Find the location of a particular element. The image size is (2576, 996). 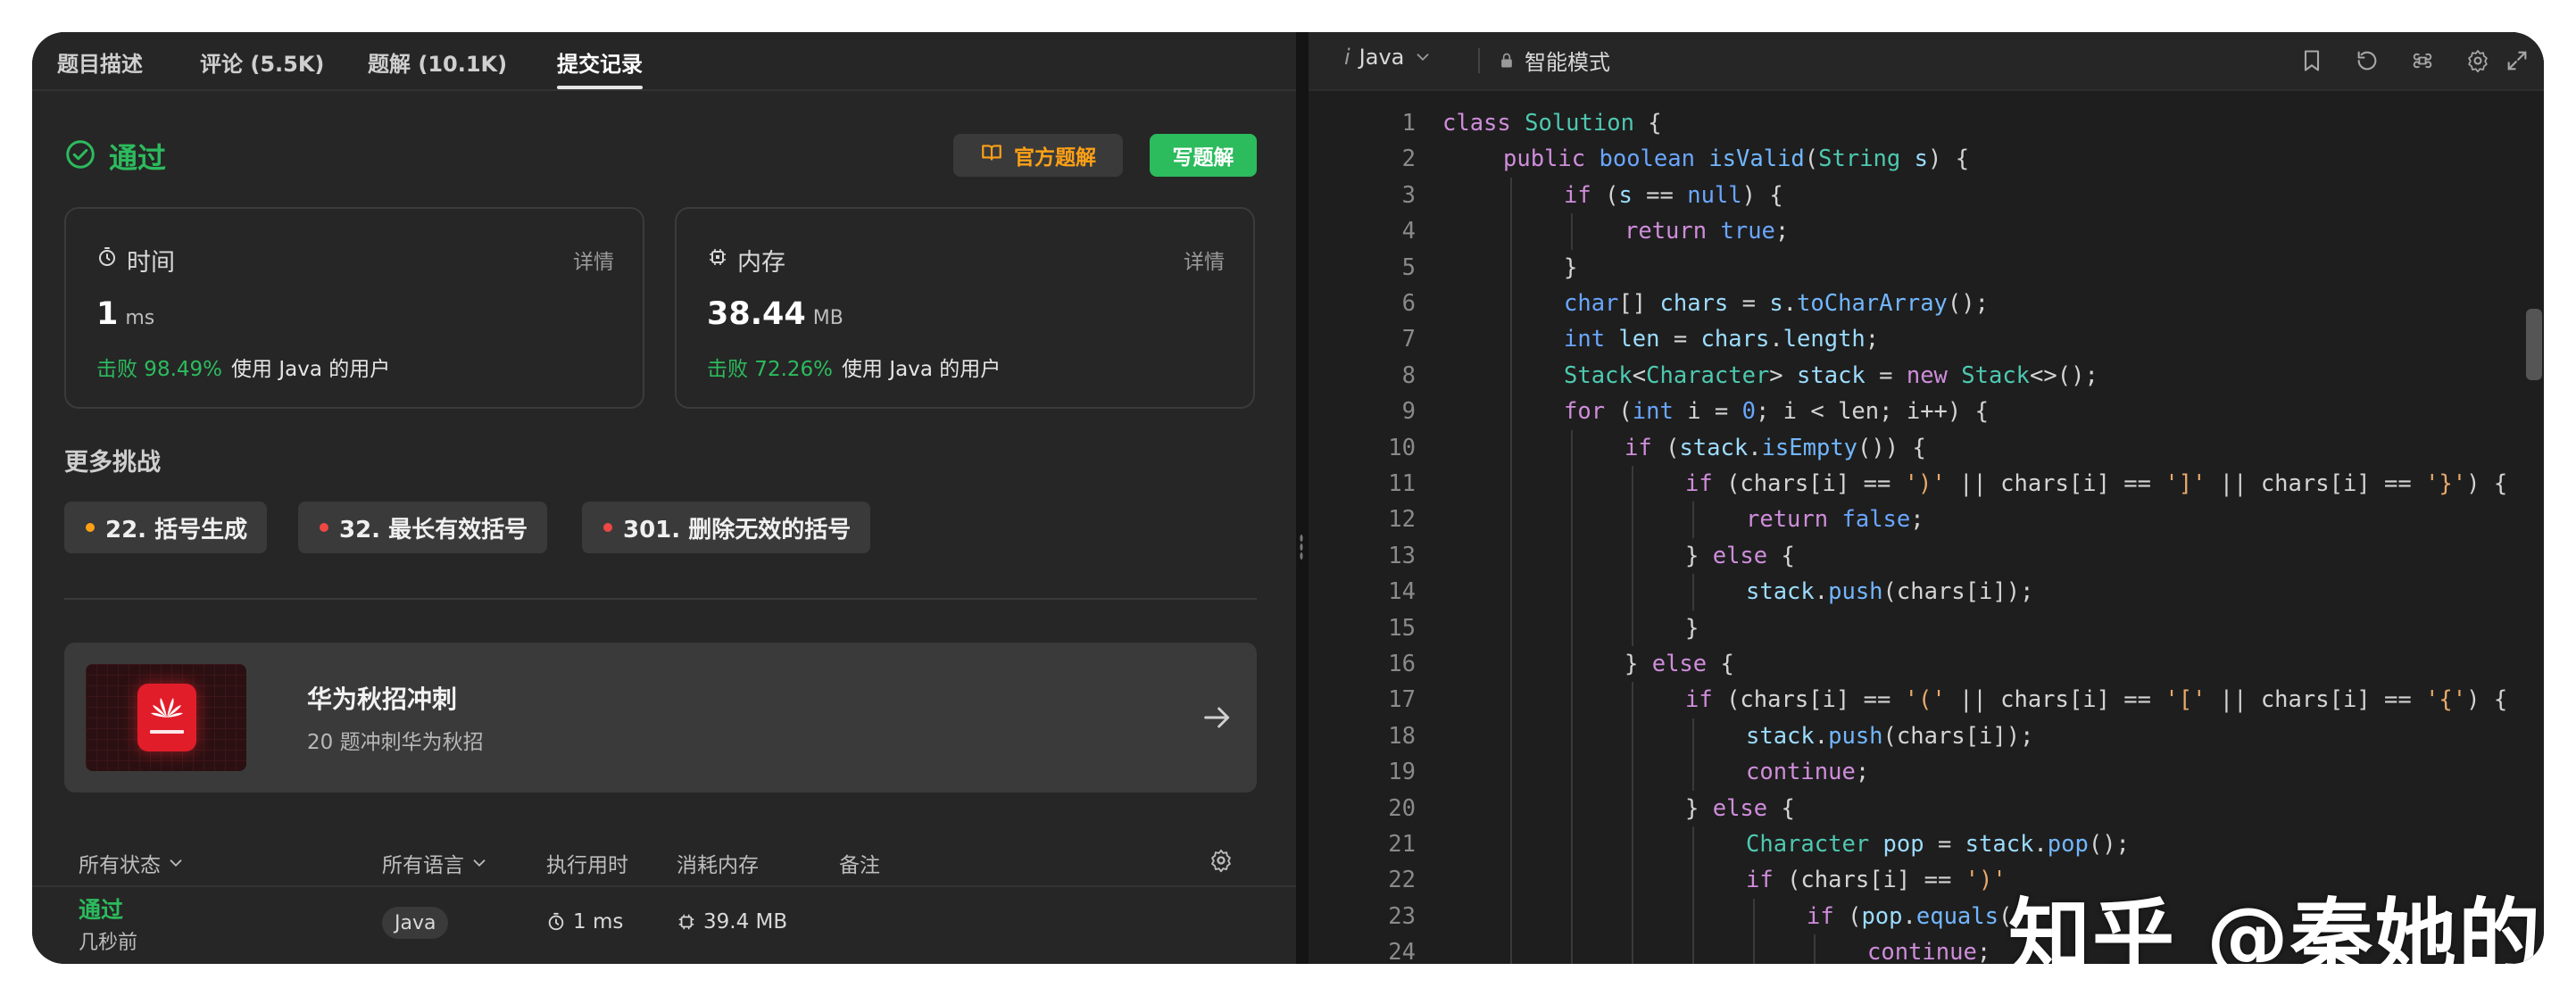

code-line: 7 int len = chars.length; is located at coordinates (1927, 339).